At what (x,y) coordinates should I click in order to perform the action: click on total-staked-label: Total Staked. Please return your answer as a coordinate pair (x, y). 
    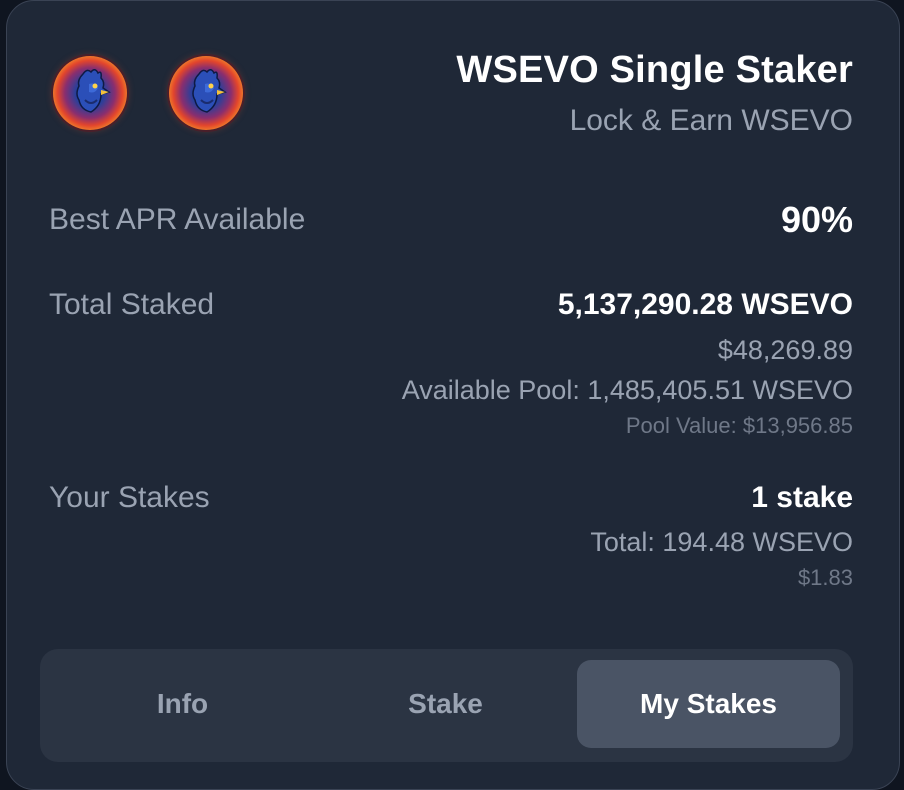
    Looking at the image, I should click on (132, 304).